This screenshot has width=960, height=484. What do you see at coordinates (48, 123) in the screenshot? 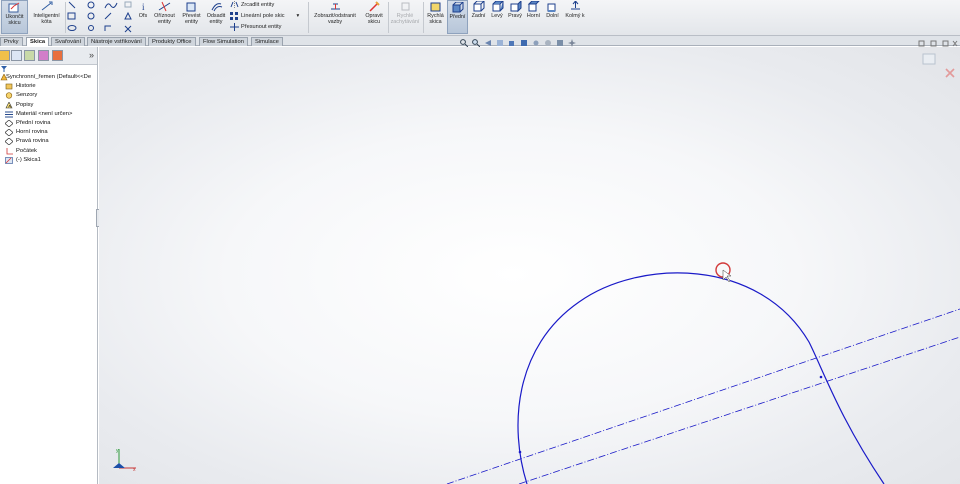
I see `tree-item-front-plane: Přední rovina` at bounding box center [48, 123].